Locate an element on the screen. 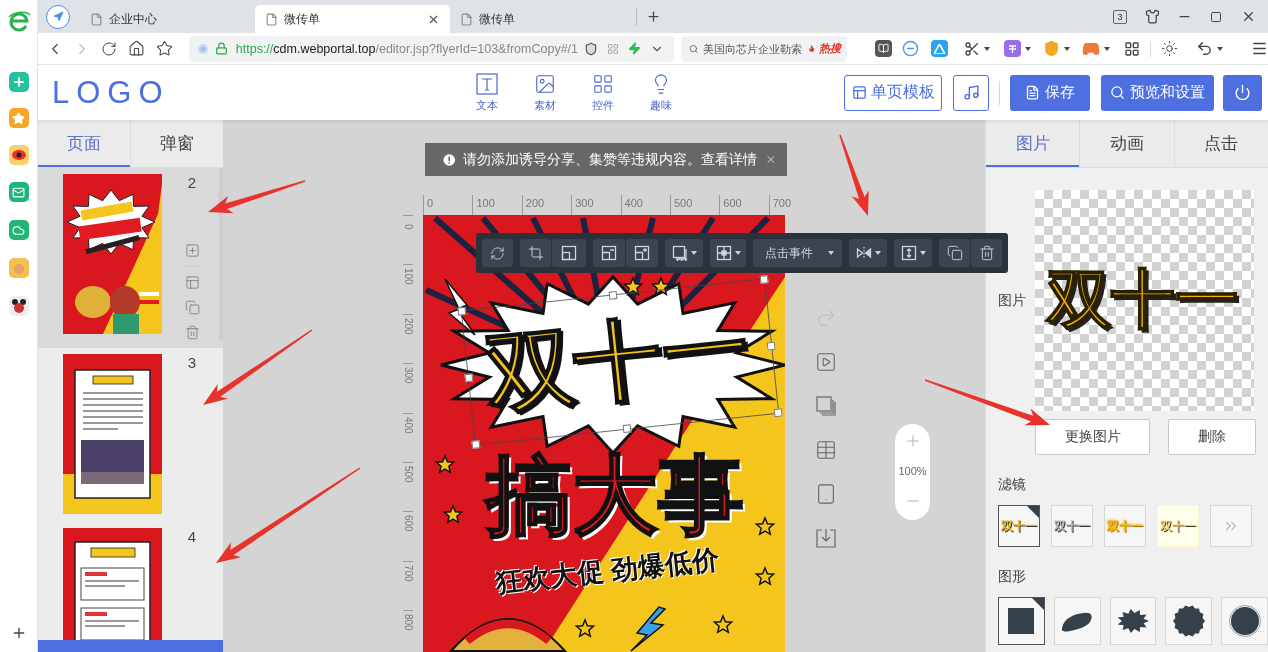 The image size is (1268, 652). poster-headline: 双十一 is located at coordinates (618, 362).